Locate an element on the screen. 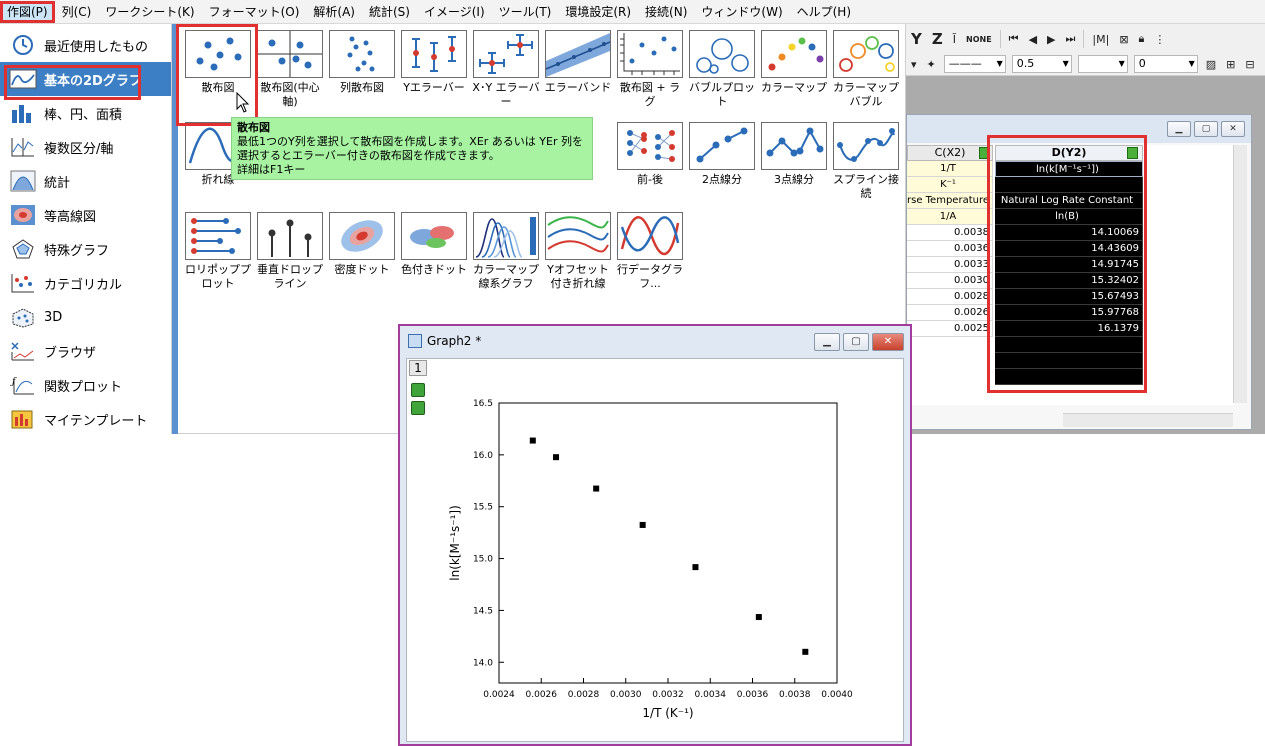  3d-icon is located at coordinates (23, 317).